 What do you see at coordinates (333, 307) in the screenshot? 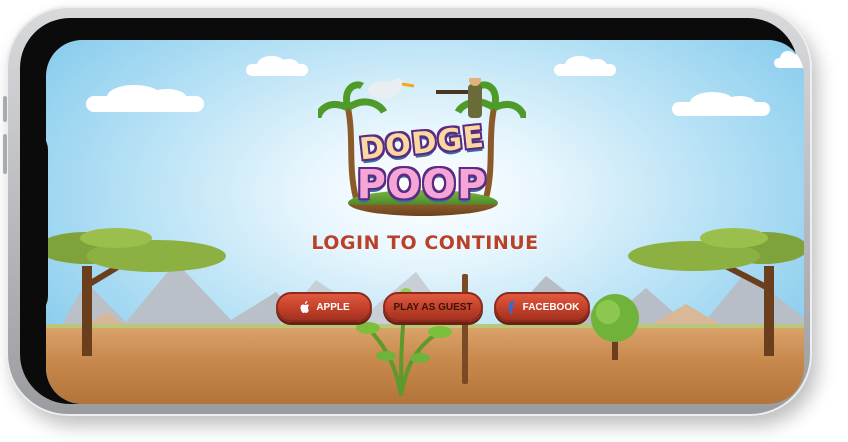
I see `apple-button-label: APPLE` at bounding box center [333, 307].